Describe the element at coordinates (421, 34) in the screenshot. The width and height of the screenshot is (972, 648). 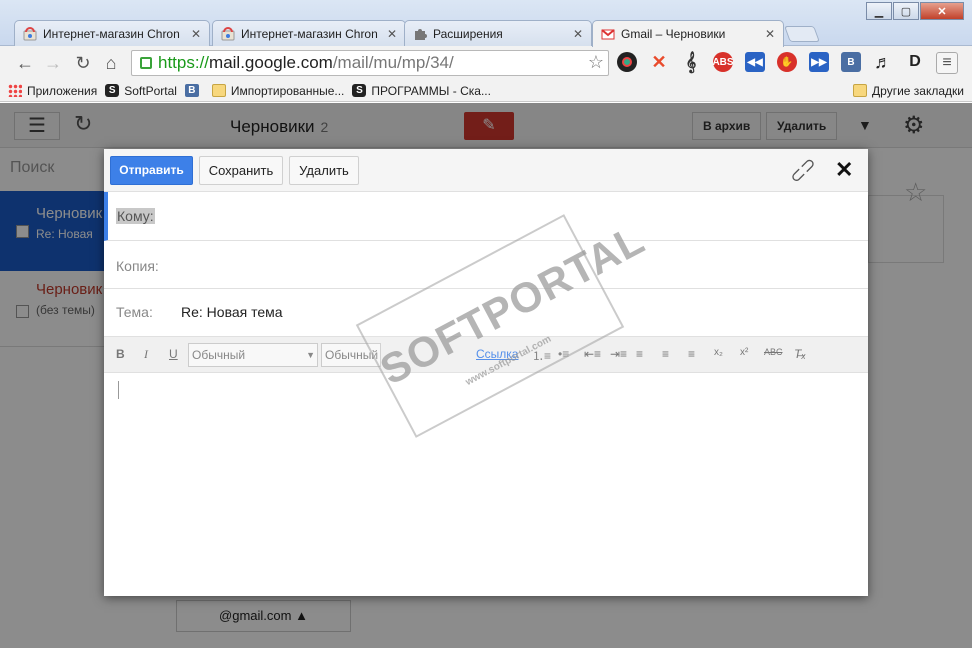
I see `puzzle-icon` at that location.